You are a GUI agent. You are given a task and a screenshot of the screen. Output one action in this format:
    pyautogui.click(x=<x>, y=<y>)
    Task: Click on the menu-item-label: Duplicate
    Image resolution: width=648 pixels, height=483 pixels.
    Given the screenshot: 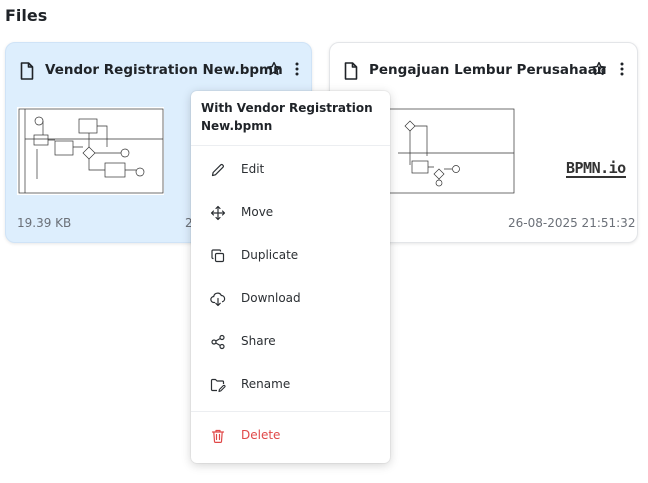 What is the action you would take?
    pyautogui.click(x=270, y=255)
    